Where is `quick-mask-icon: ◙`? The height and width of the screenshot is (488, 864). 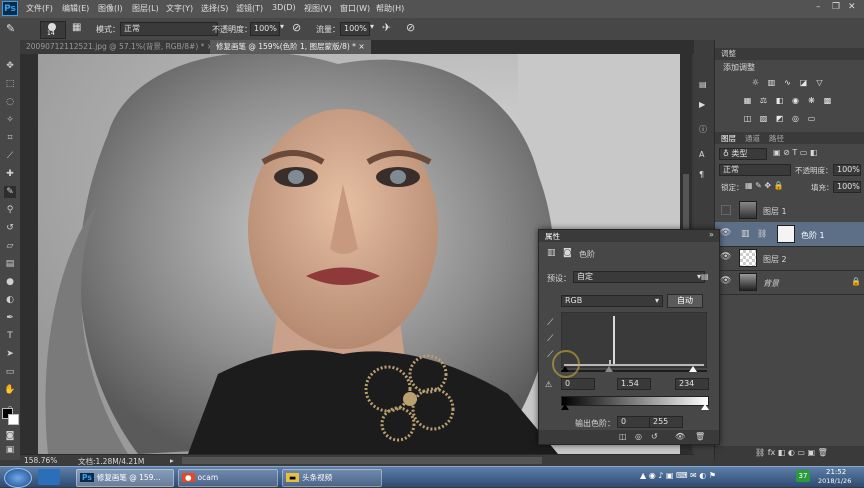
quick-mask-icon: ◙ is located at coordinates (10, 436).